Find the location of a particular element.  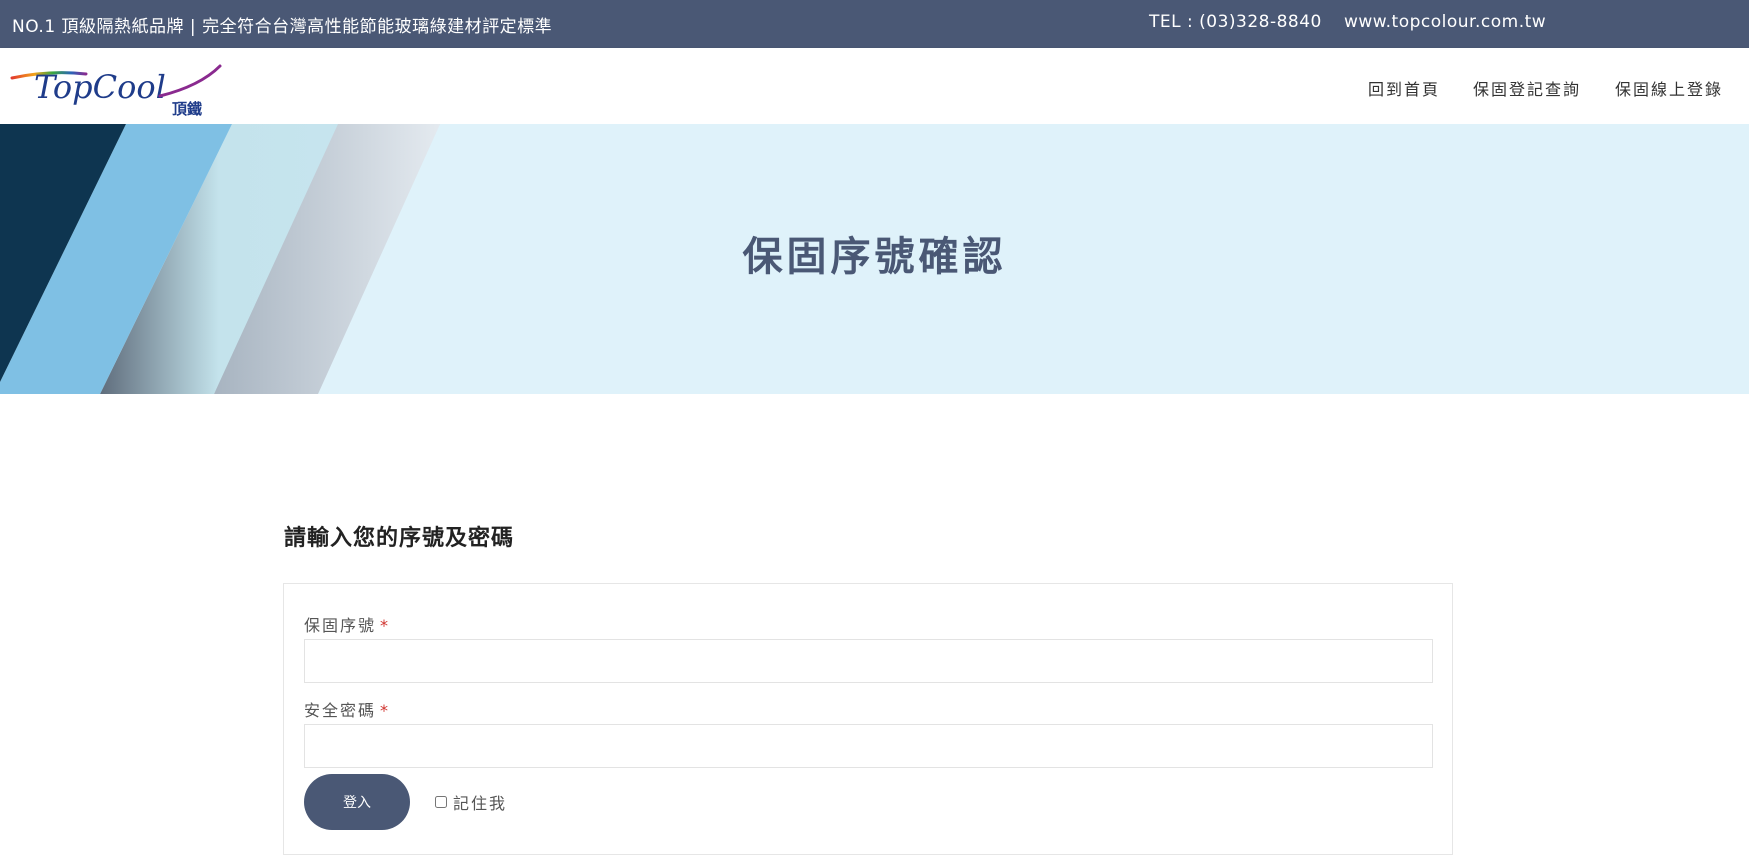

remember-me-checkbox is located at coordinates (441, 802).